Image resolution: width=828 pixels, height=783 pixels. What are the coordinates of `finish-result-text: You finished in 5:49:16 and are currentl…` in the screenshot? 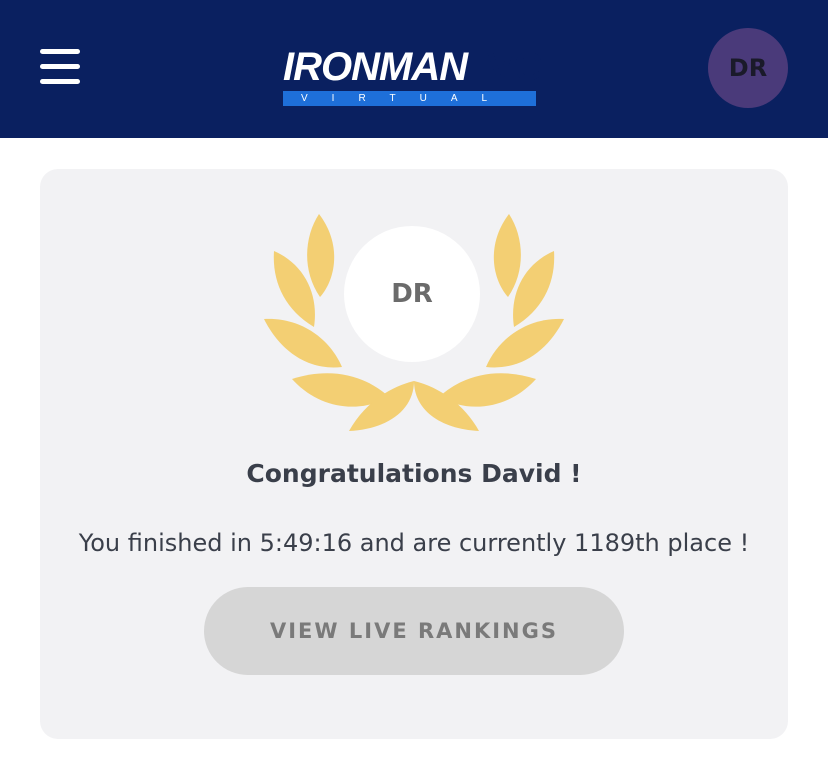 It's located at (414, 543).